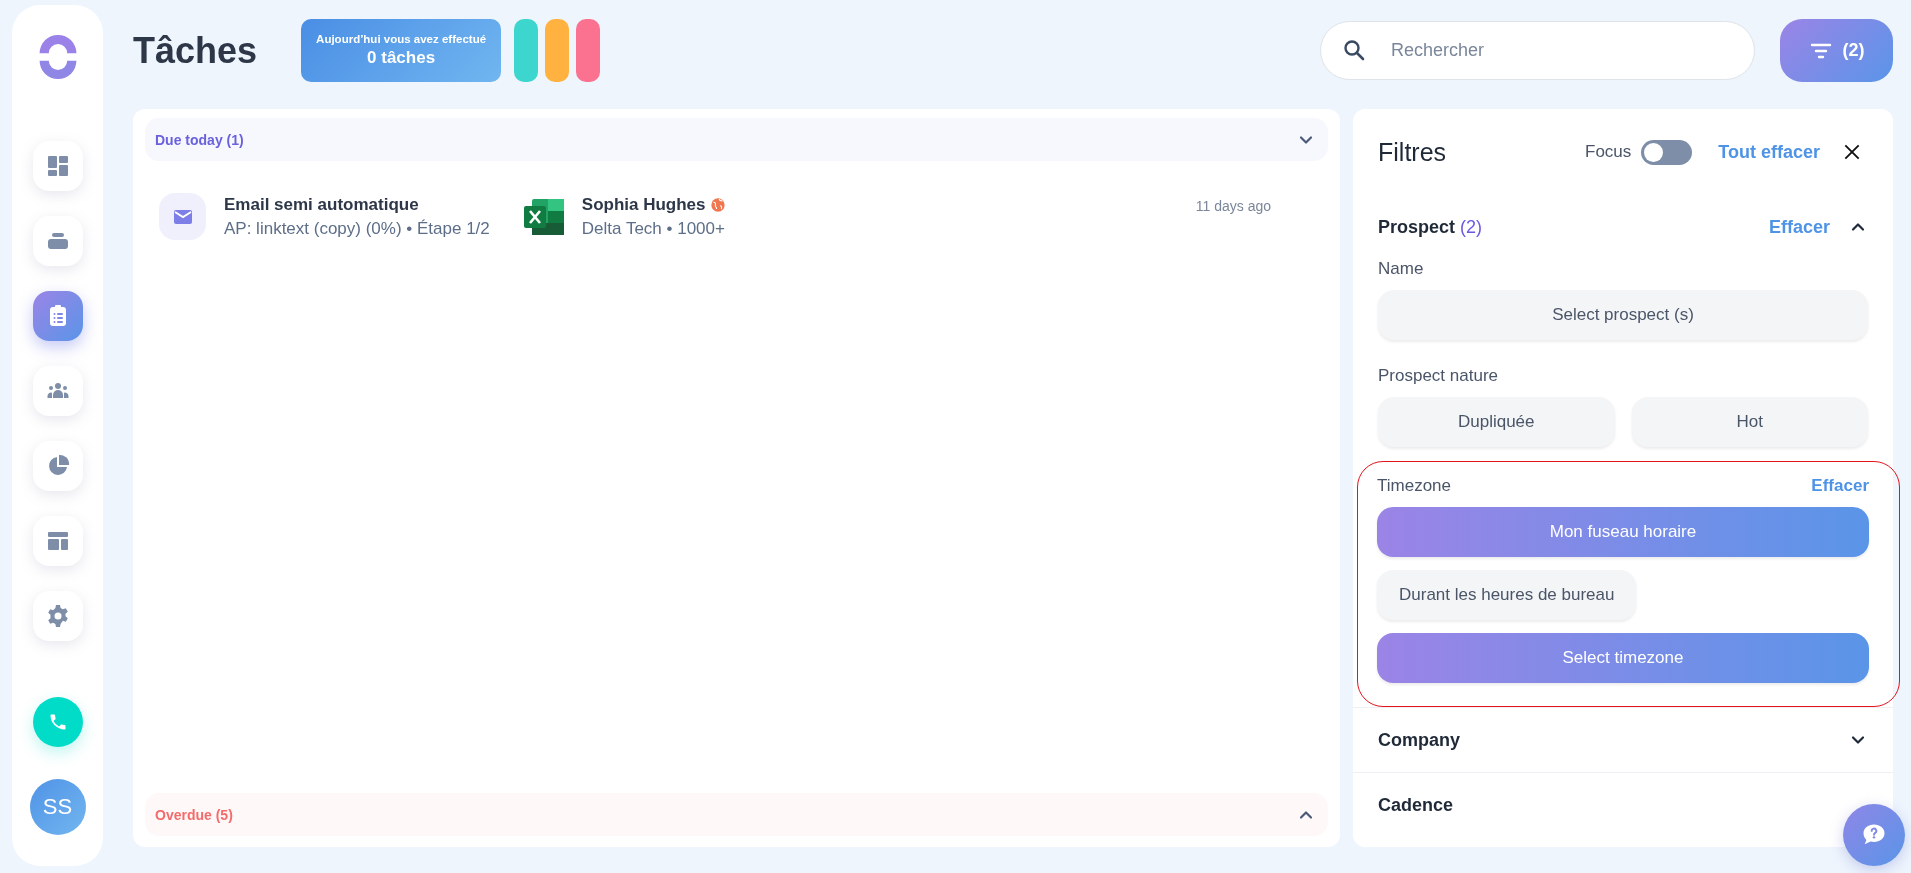 The width and height of the screenshot is (1911, 873). What do you see at coordinates (357, 228) in the screenshot?
I see `task-subtitle: AP: linktext (copy) (0%) • Étape 1/2` at bounding box center [357, 228].